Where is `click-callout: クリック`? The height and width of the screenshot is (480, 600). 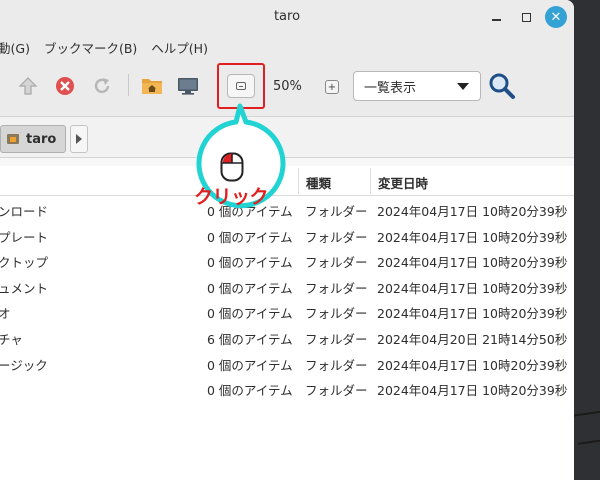 click-callout: クリック is located at coordinates (240, 156).